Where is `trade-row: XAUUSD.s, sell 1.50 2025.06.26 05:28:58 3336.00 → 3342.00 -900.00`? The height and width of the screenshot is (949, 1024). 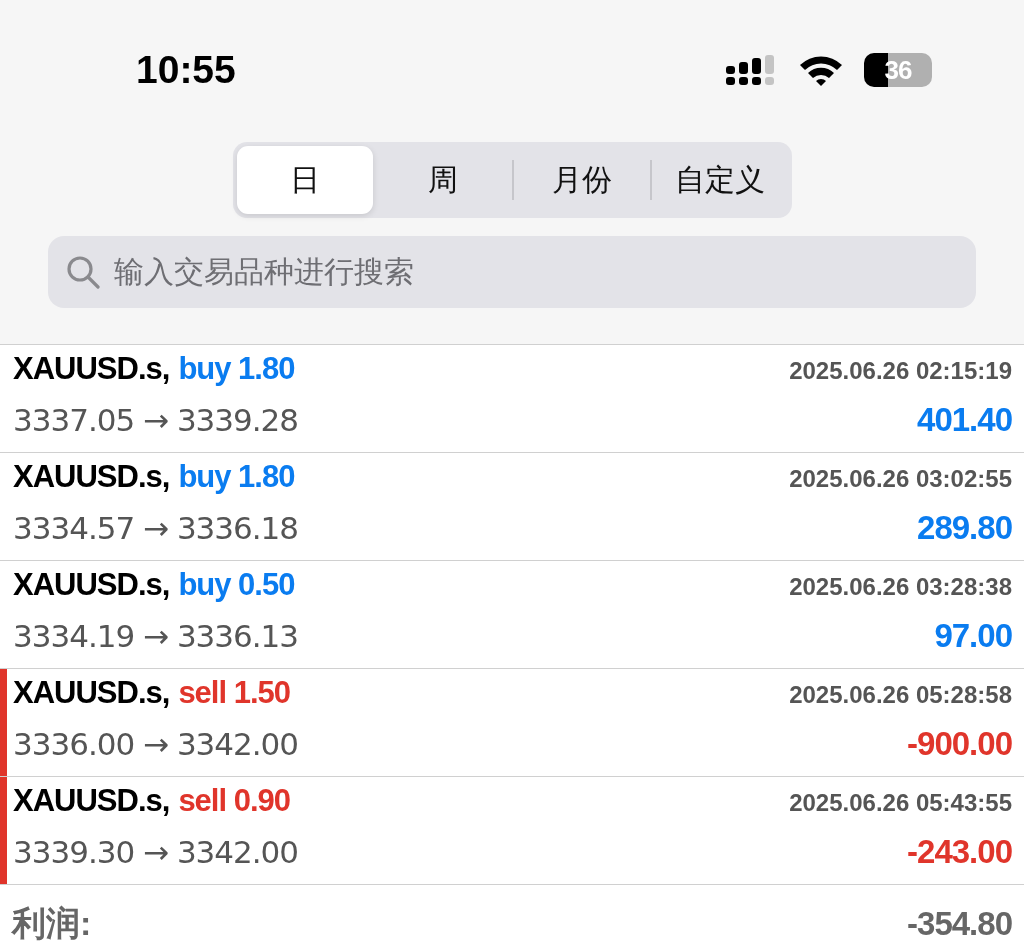
trade-row: XAUUSD.s, sell 1.50 2025.06.26 05:28:58 3336.00 → 3342.00 -900.00 is located at coordinates (512, 723).